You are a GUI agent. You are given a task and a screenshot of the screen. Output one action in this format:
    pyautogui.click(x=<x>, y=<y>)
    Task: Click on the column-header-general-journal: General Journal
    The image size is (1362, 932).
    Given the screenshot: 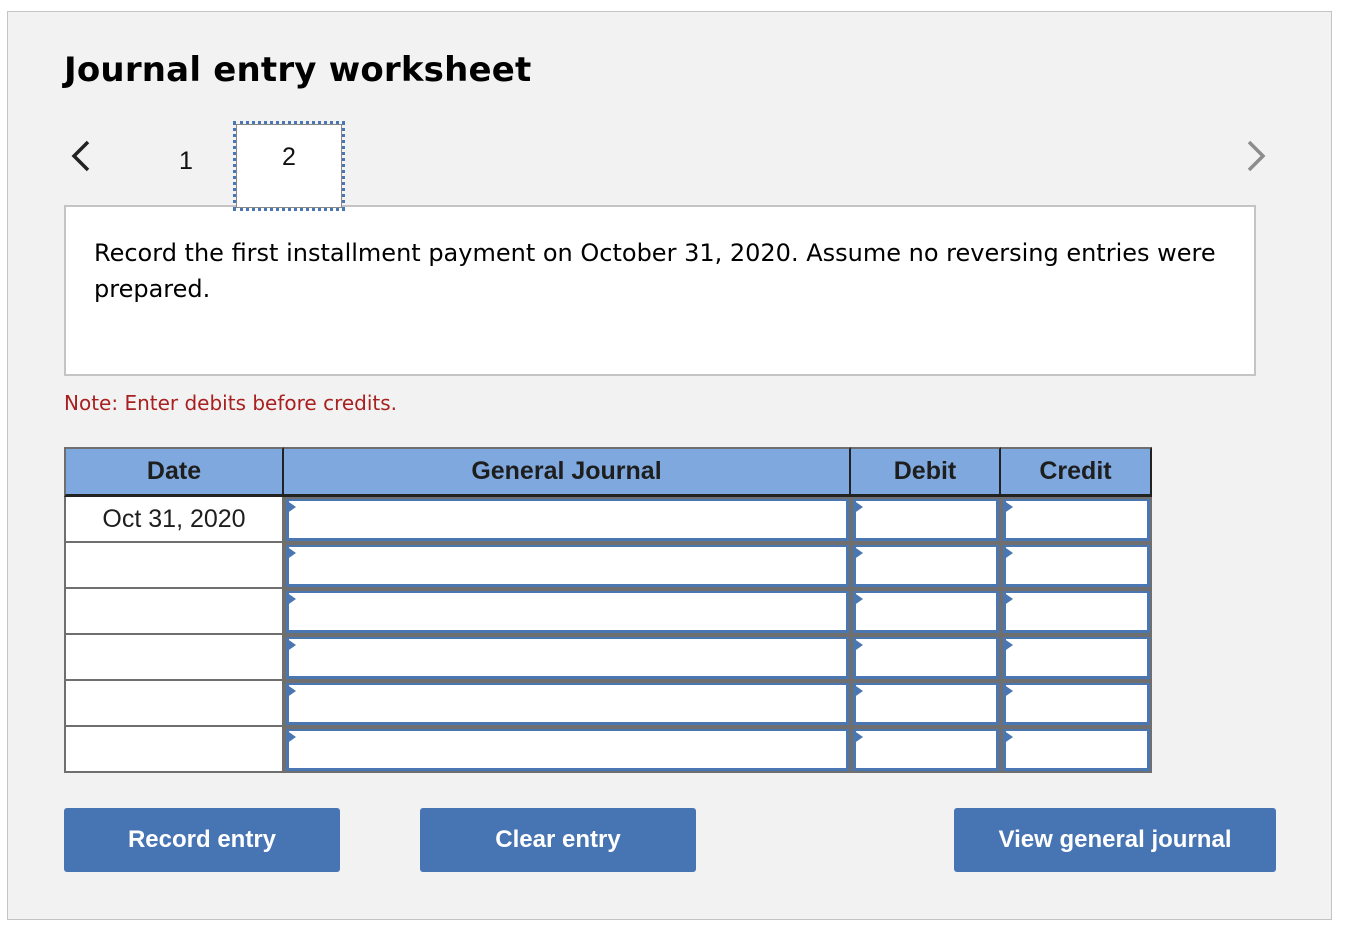 What is the action you would take?
    pyautogui.click(x=567, y=472)
    